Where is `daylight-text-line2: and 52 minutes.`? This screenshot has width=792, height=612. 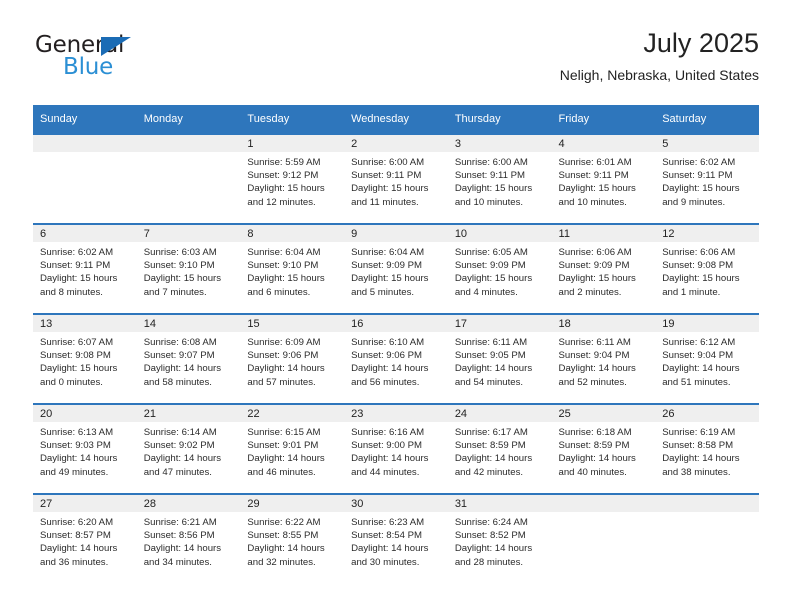 daylight-text-line2: and 52 minutes. is located at coordinates (592, 382).